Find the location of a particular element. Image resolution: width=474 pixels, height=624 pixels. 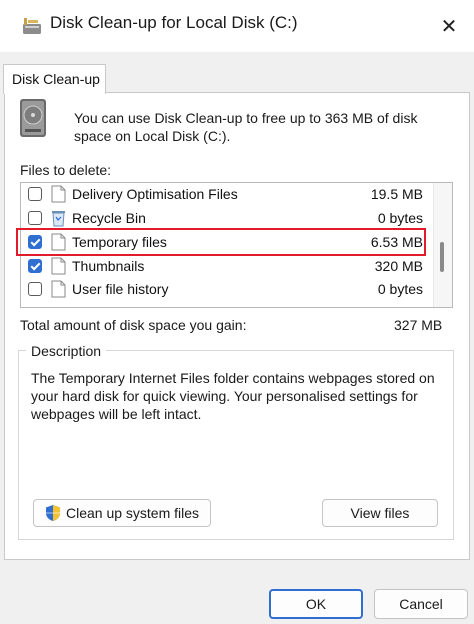

uac-shield-icon is located at coordinates (52, 513).